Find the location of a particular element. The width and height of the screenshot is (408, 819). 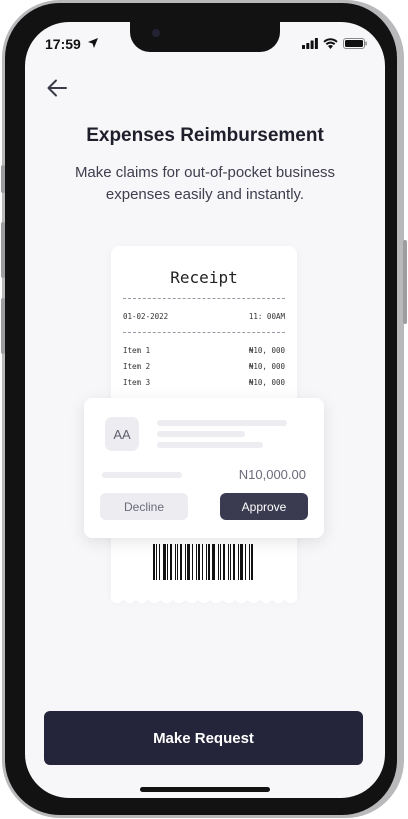

receipt-date: 01-02-2022 is located at coordinates (146, 316).